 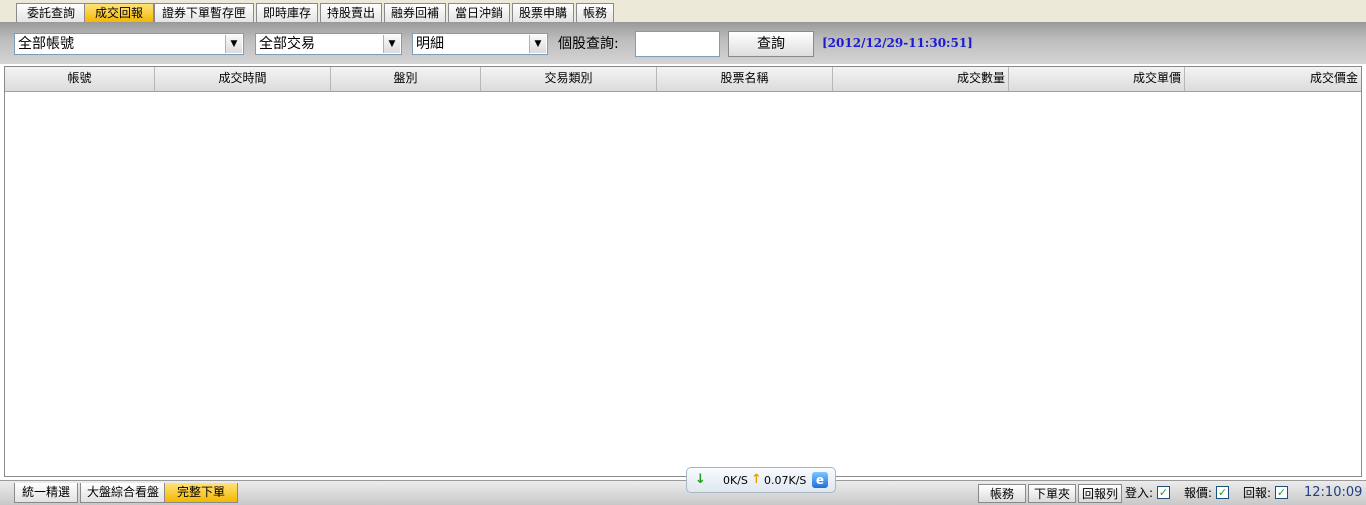 What do you see at coordinates (1100, 493) in the screenshot?
I see `report-list-button: 回報列` at bounding box center [1100, 493].